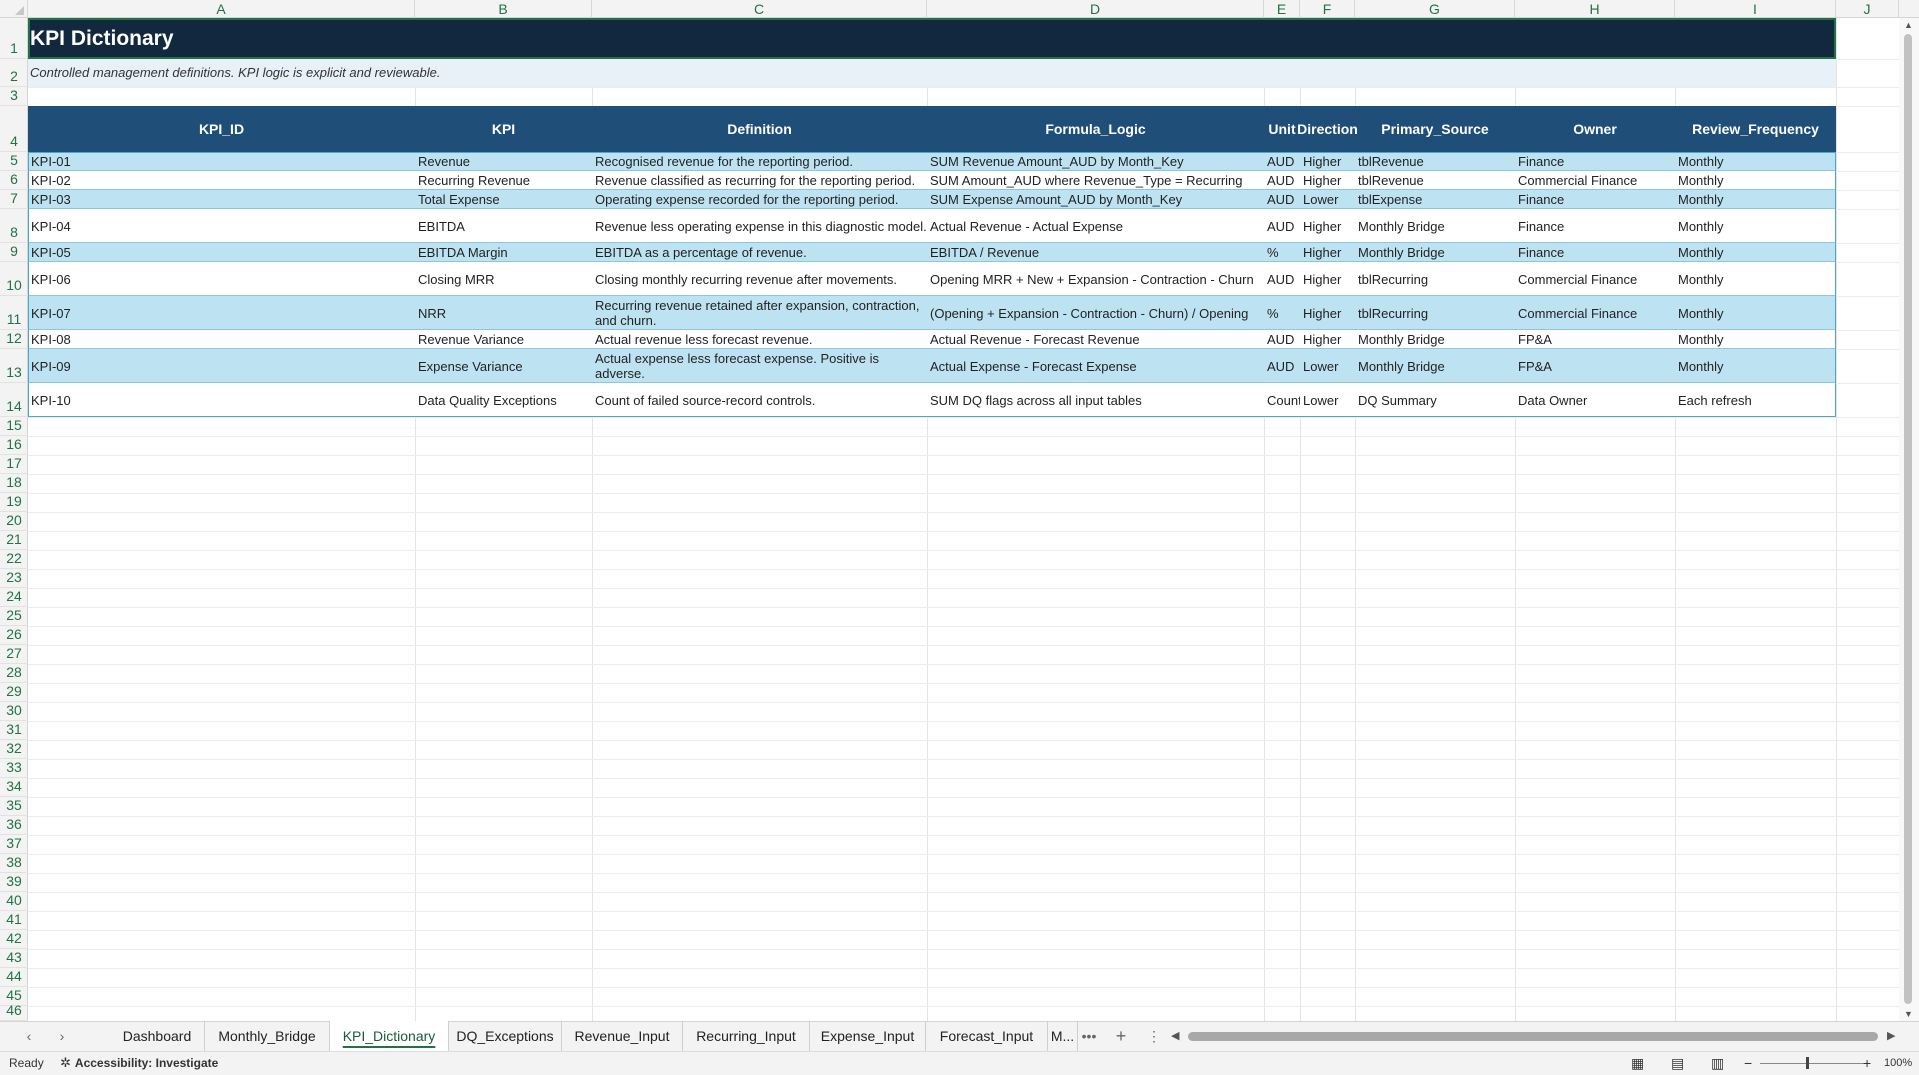 Image resolution: width=1919 pixels, height=1075 pixels. Describe the element at coordinates (221, 9) in the screenshot. I see `column-header-a: A` at that location.